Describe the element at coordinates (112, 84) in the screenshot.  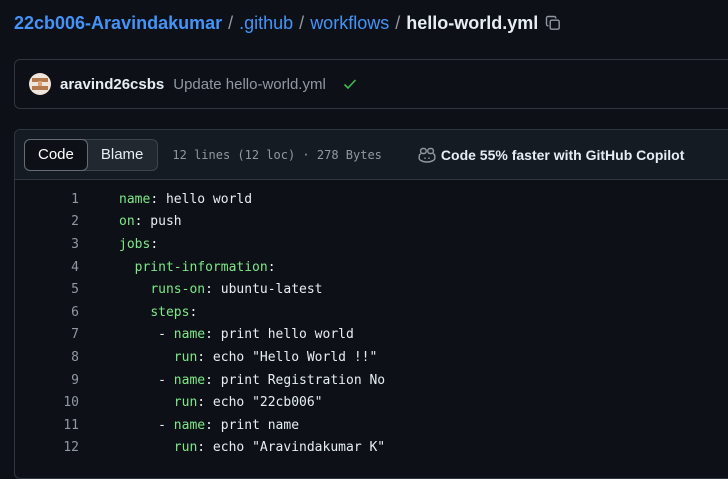
I see `commit-author-link: aravind26csbs` at that location.